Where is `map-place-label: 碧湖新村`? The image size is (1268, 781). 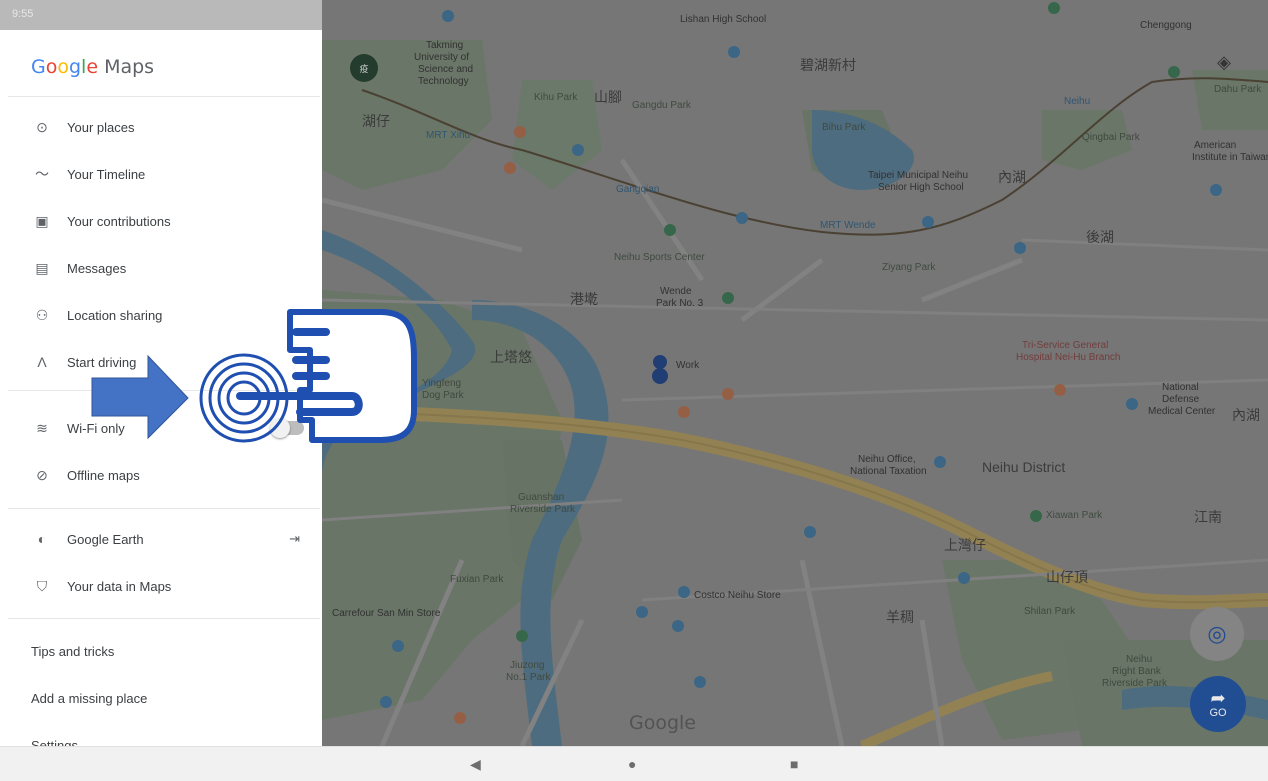 map-place-label: 碧湖新村 is located at coordinates (828, 65).